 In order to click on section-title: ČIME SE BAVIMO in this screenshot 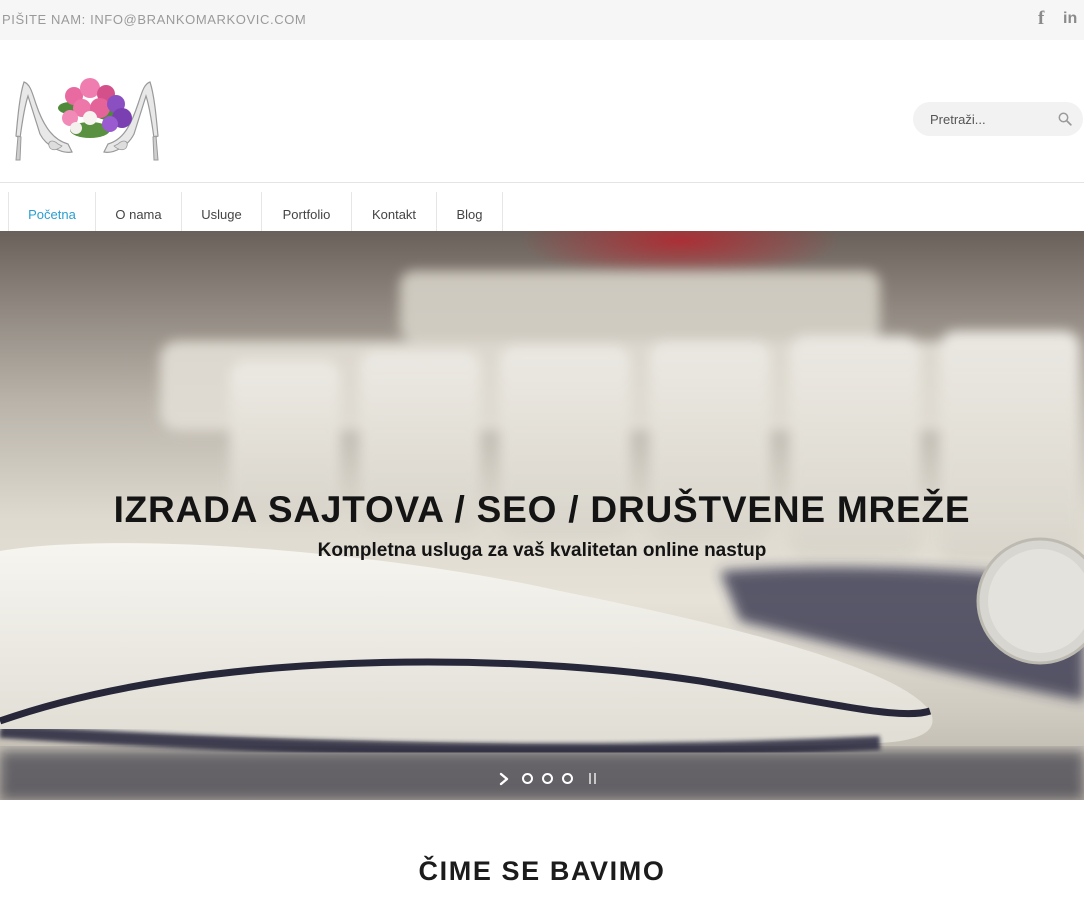, I will do `click(542, 871)`.